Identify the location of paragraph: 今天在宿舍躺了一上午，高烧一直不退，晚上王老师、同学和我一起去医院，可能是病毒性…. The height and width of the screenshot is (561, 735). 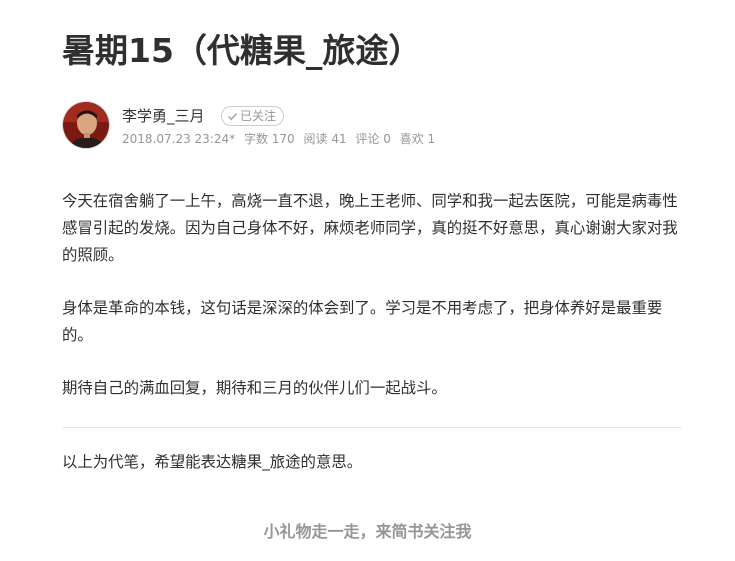
(370, 228).